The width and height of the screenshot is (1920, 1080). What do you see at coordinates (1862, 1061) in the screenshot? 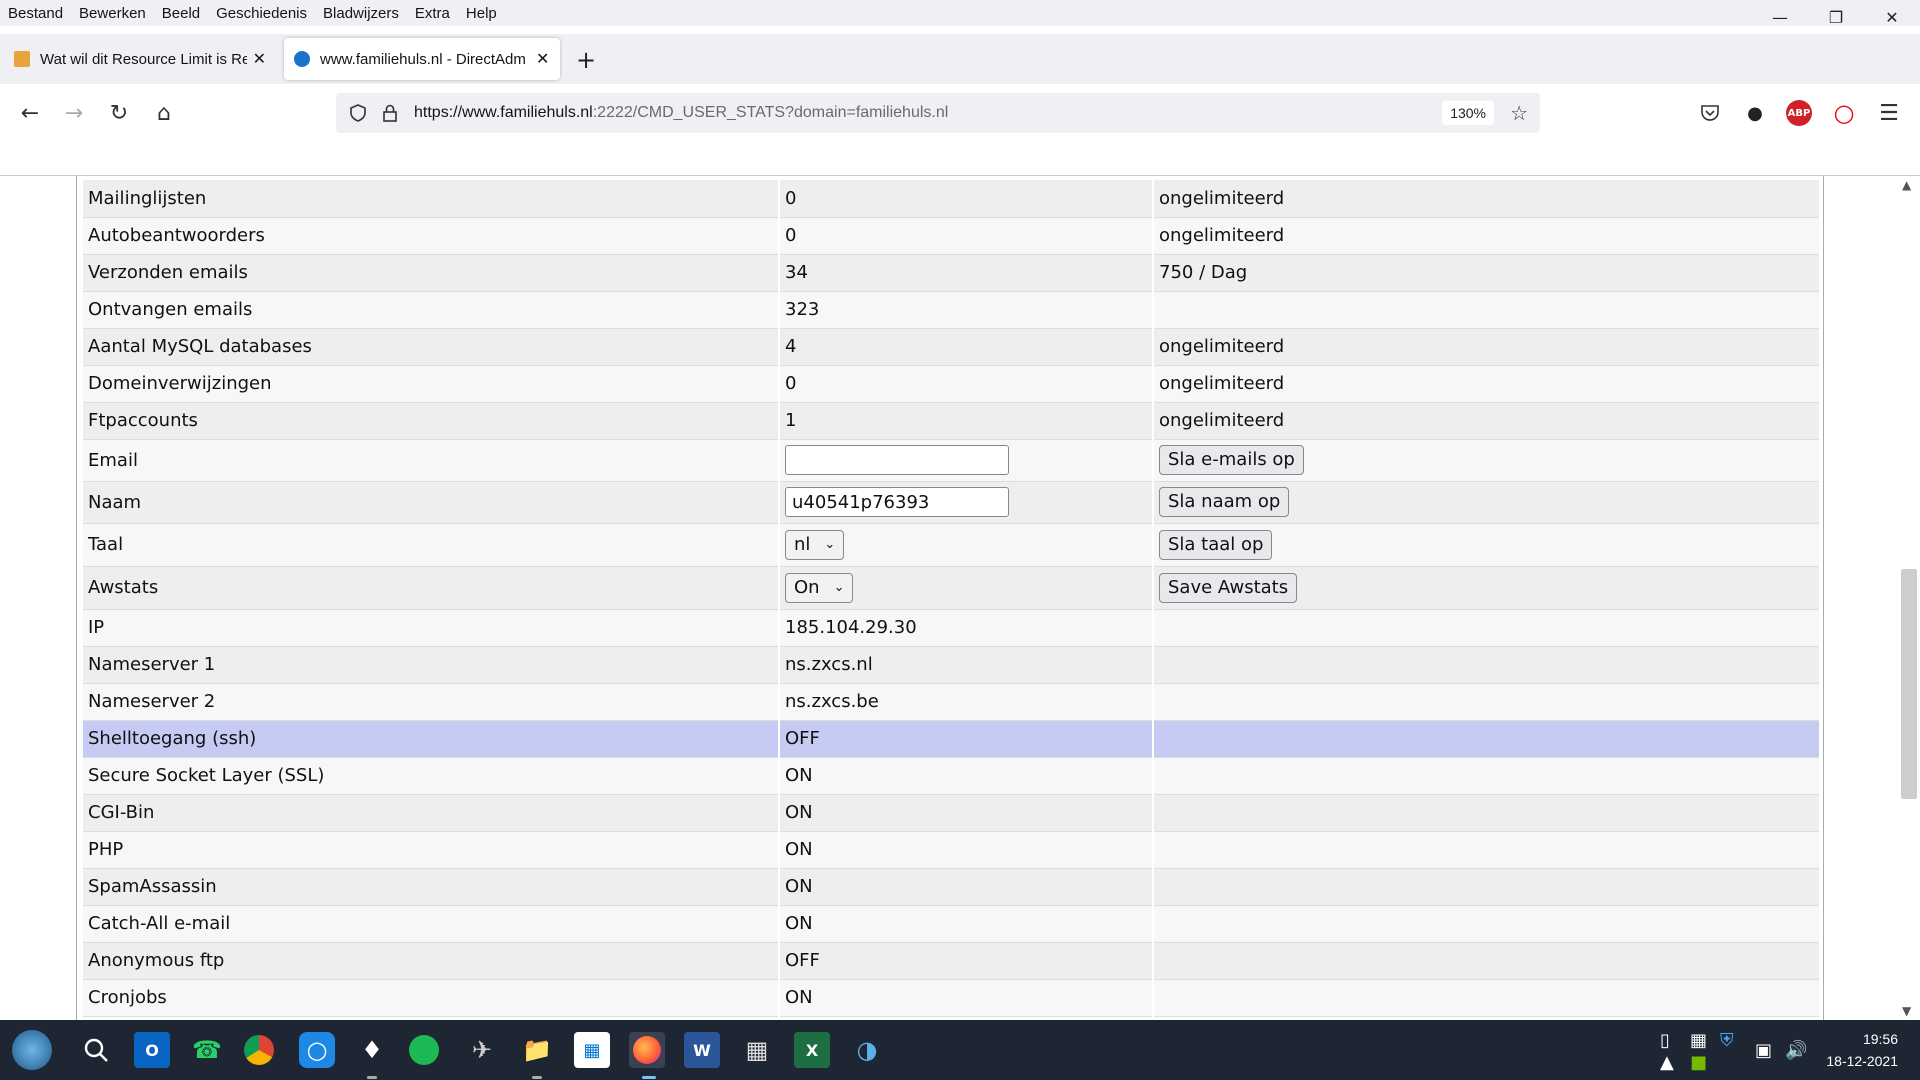
I see `clock-date: 18-12-2021` at bounding box center [1862, 1061].